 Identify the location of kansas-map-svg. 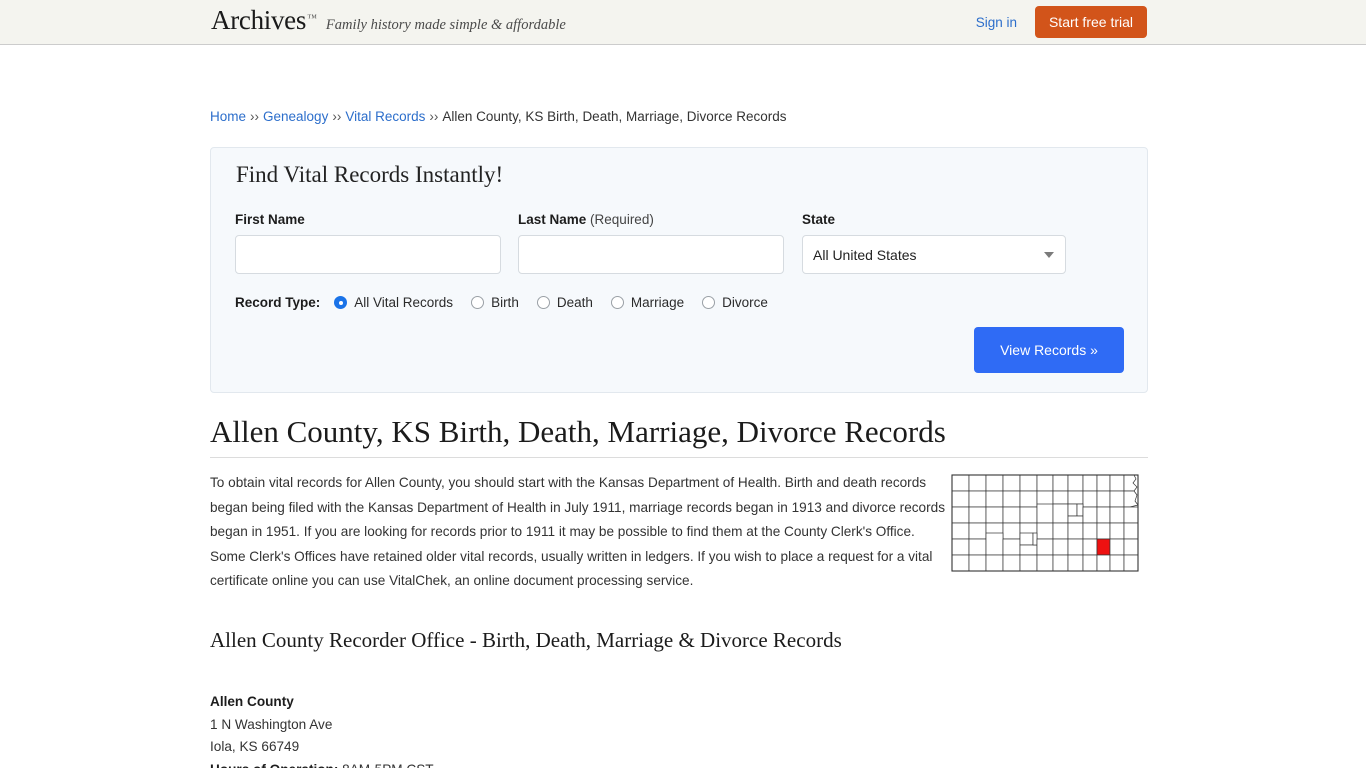
(1045, 523).